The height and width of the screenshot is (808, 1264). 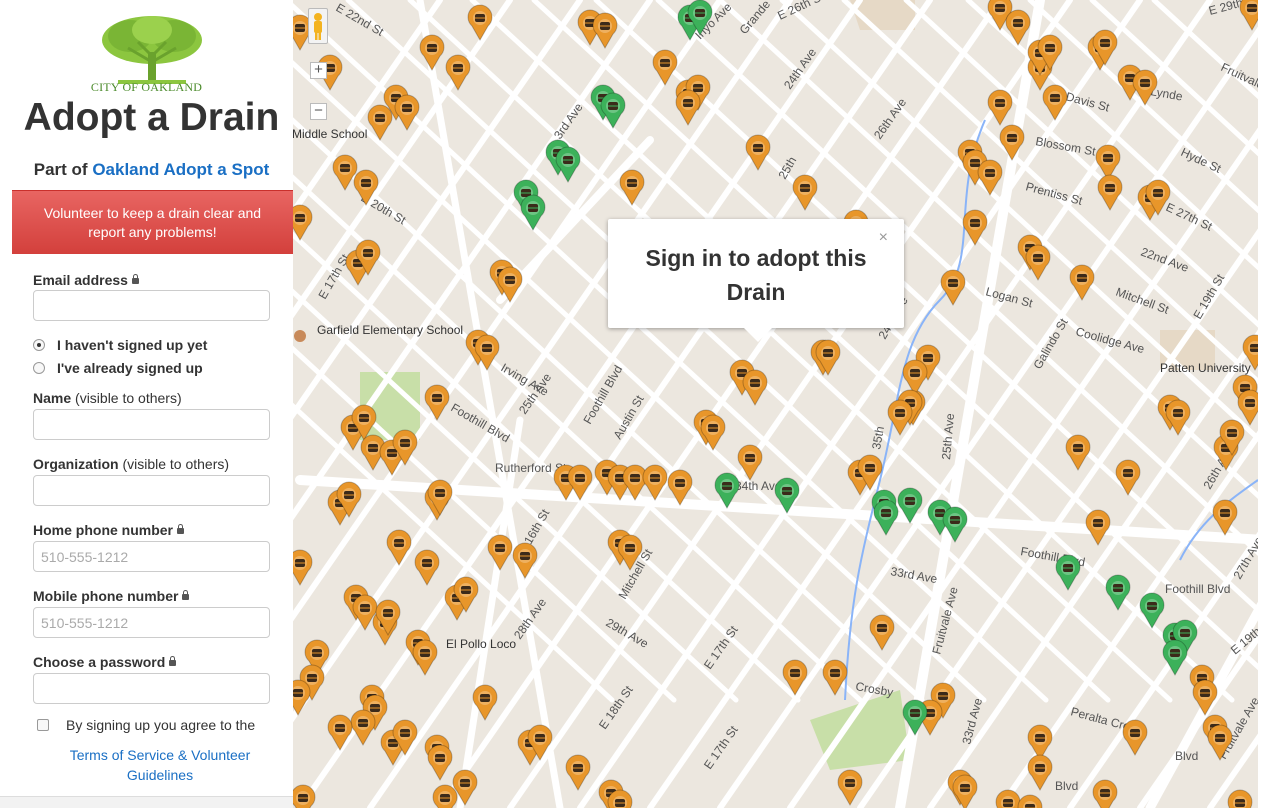 I want to click on organization-label: Organization (visible to others), so click(x=131, y=464).